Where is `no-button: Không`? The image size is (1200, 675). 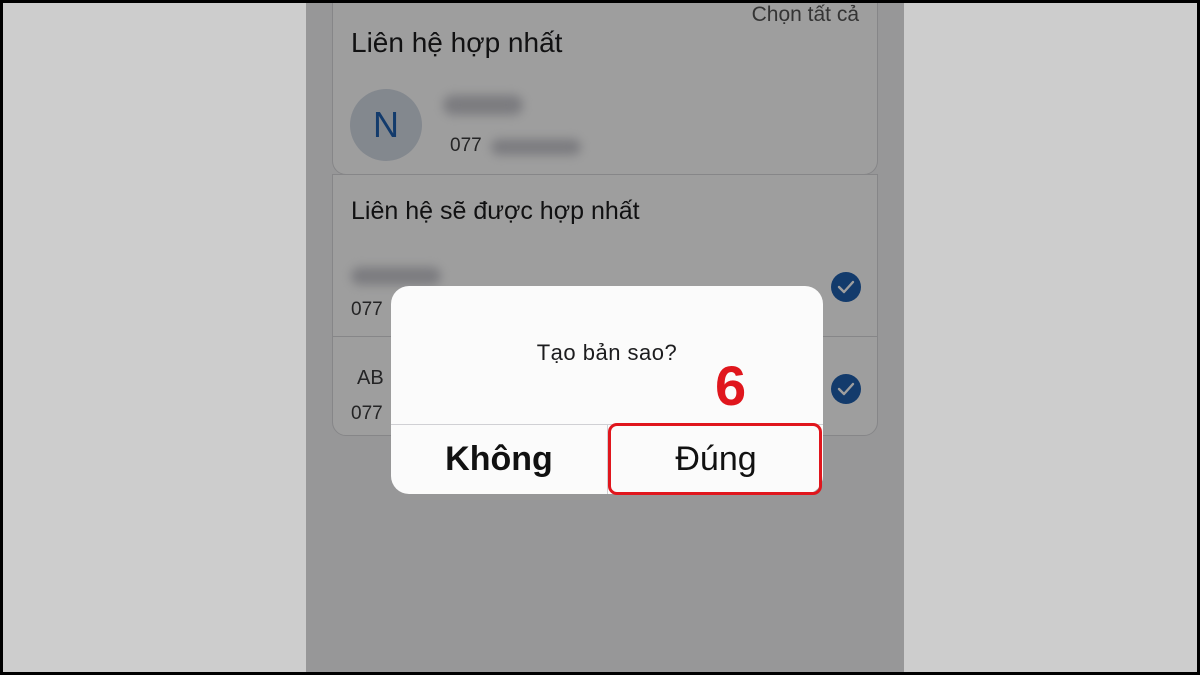 no-button: Không is located at coordinates (499, 459).